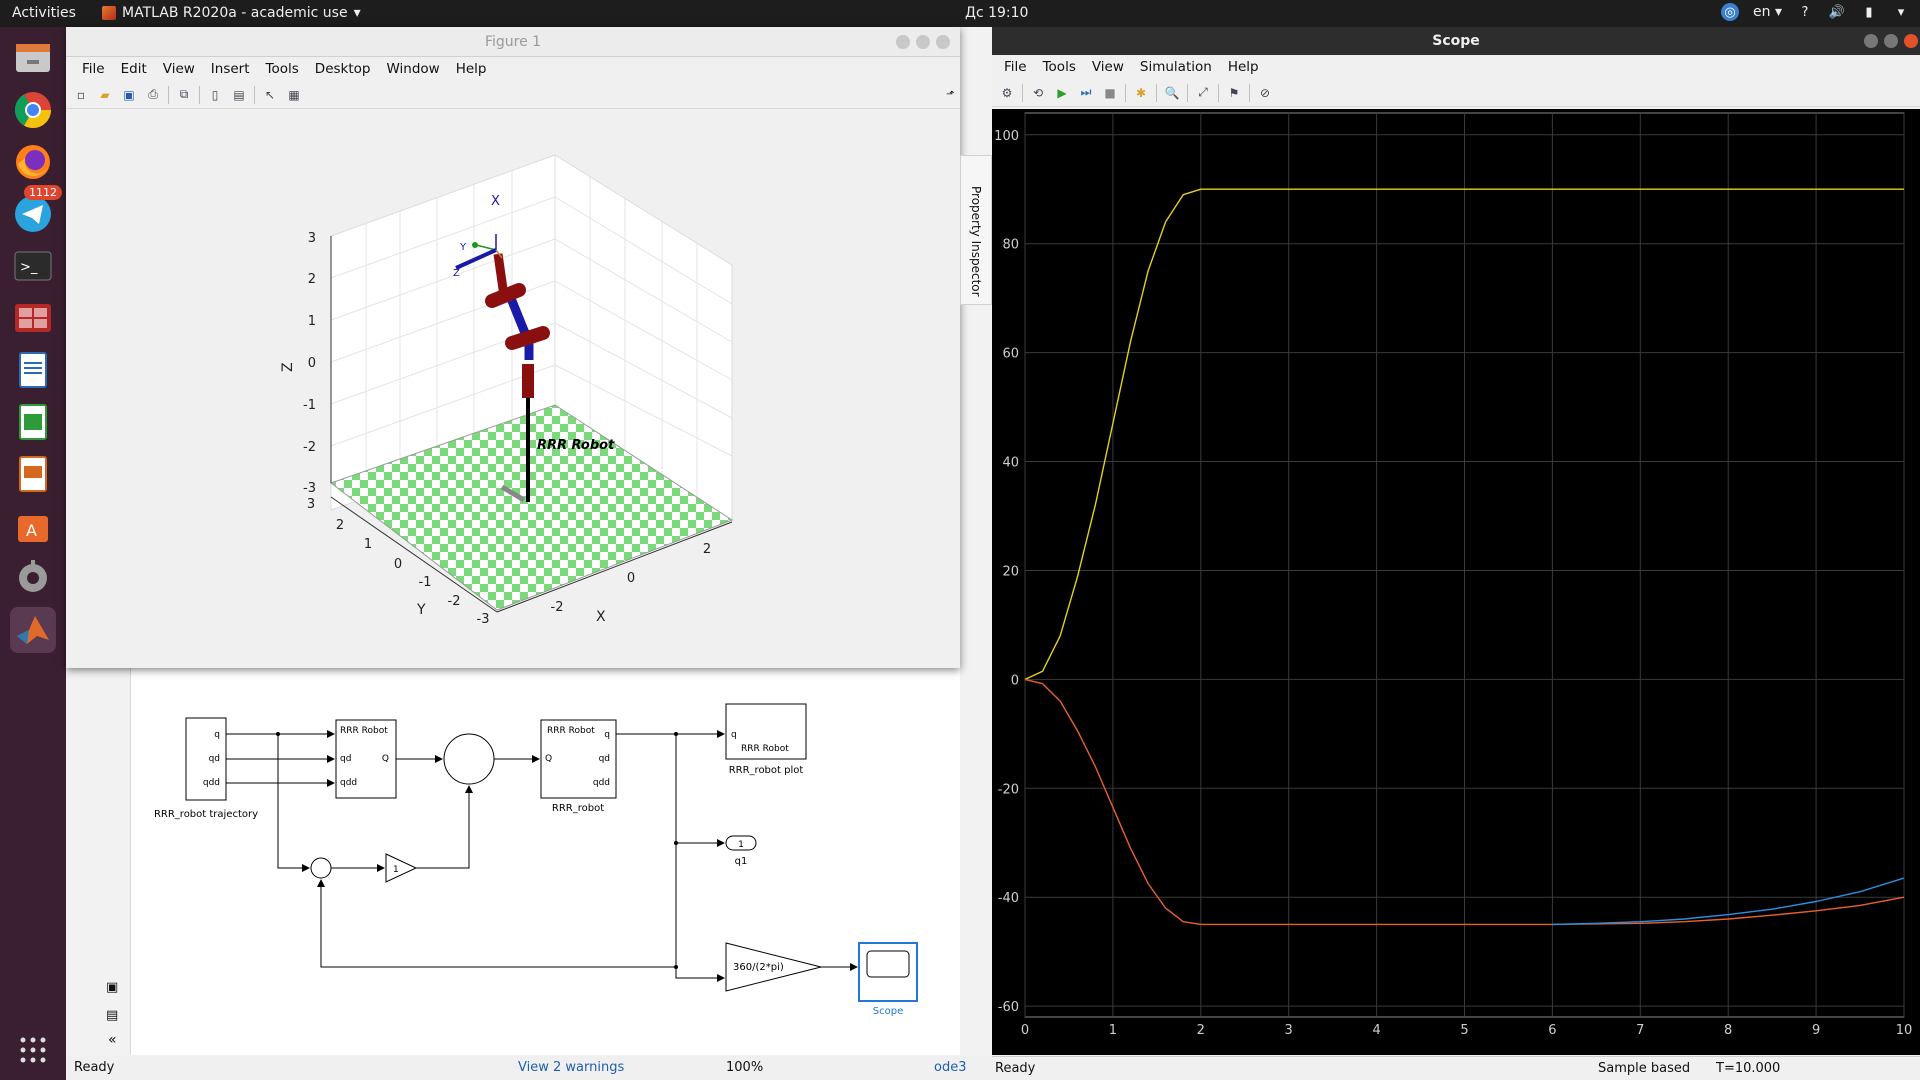 Image resolution: width=1920 pixels, height=1080 pixels. I want to click on scope-titlebar: Scope, so click(1456, 41).